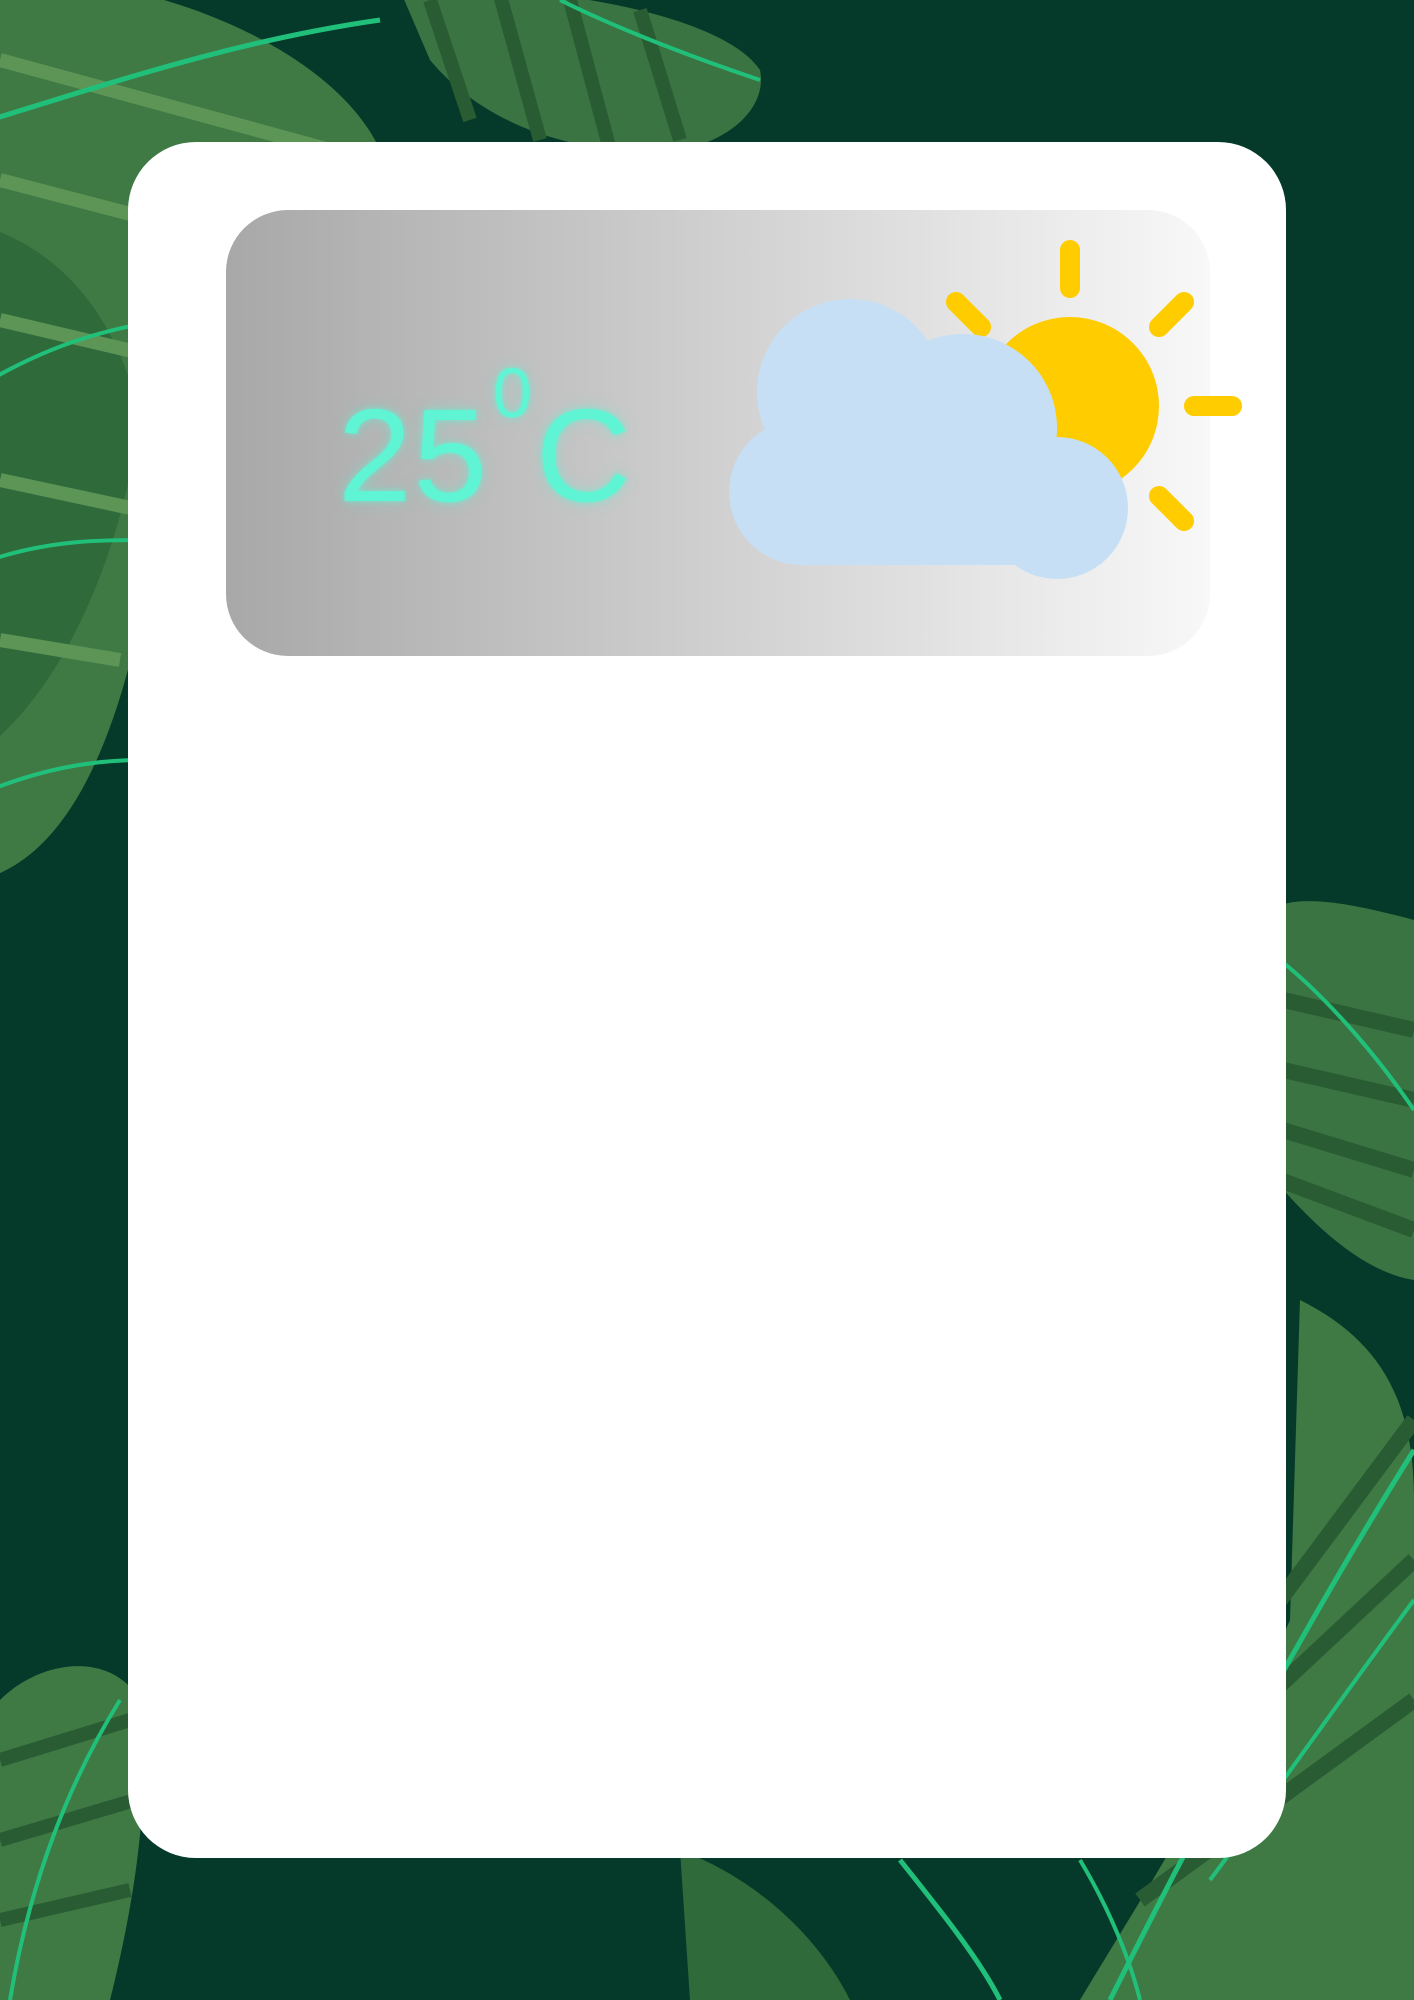  What do you see at coordinates (582, 76) in the screenshot?
I see `leaf-top-center` at bounding box center [582, 76].